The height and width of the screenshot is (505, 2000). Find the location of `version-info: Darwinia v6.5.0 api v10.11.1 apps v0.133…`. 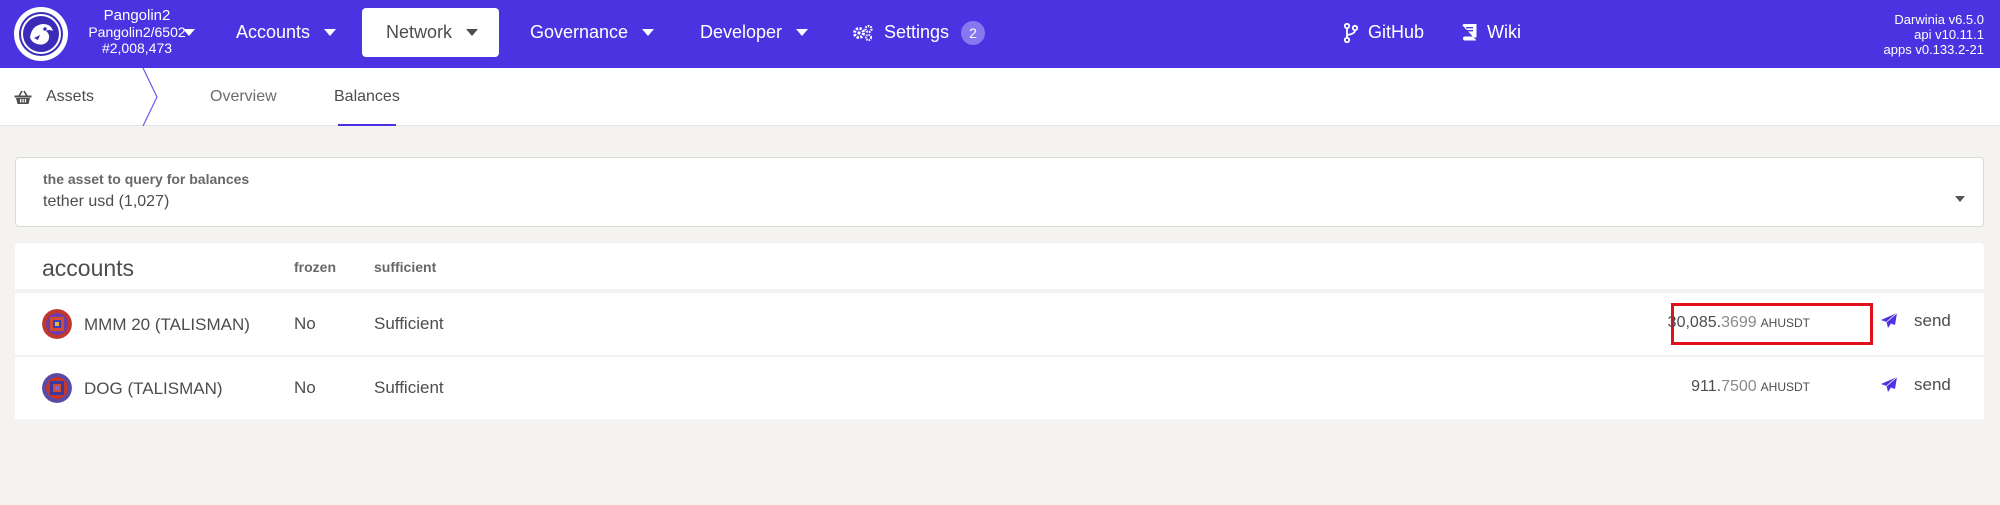

version-info: Darwinia v6.5.0 api v10.11.1 apps v0.133… is located at coordinates (1934, 34).